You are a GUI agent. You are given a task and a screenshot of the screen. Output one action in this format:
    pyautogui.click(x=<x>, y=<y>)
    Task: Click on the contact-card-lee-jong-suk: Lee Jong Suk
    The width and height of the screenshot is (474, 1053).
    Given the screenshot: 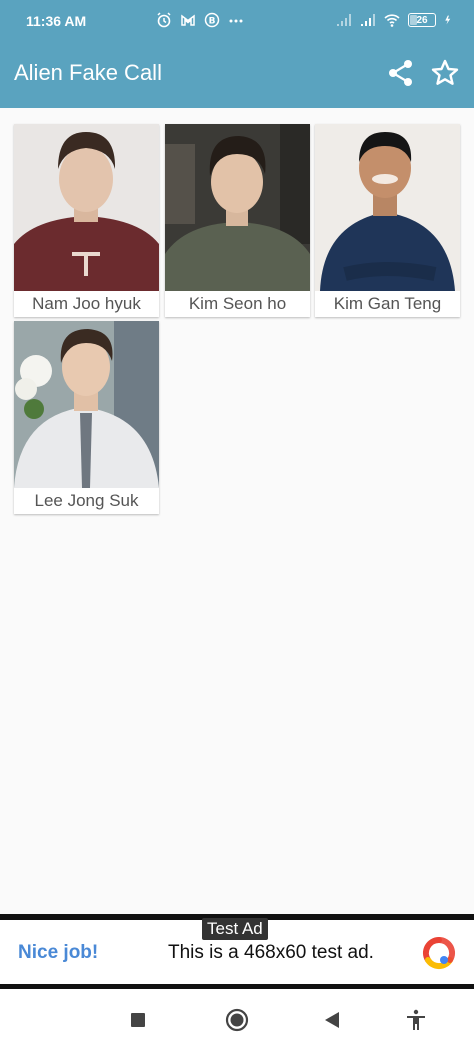 What is the action you would take?
    pyautogui.click(x=86, y=417)
    